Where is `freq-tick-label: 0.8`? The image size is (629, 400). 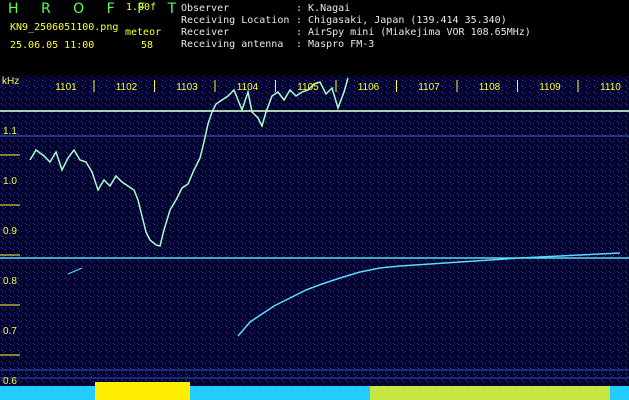 freq-tick-label: 0.8 is located at coordinates (10, 281).